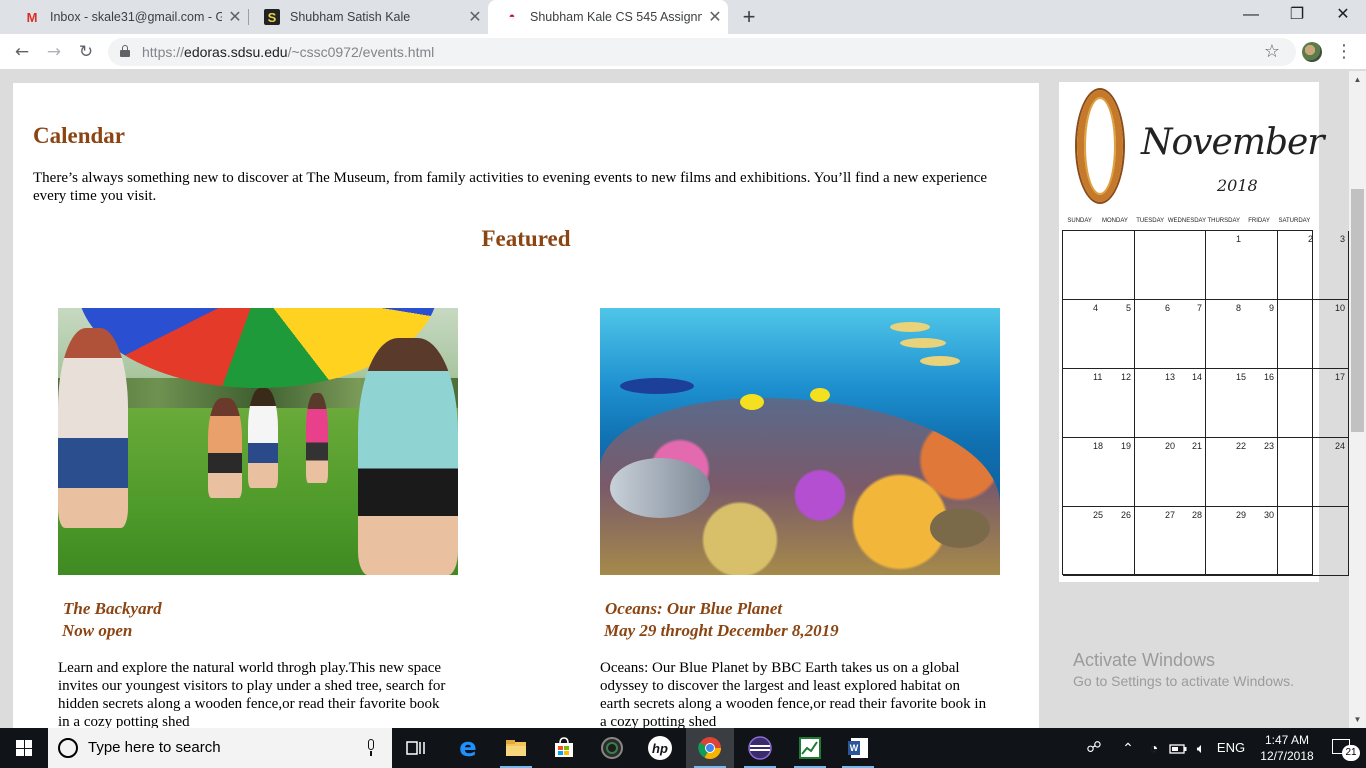 This screenshot has width=1366, height=768. Describe the element at coordinates (1099, 403) in the screenshot. I see `calendar-cell: 11 12` at that location.